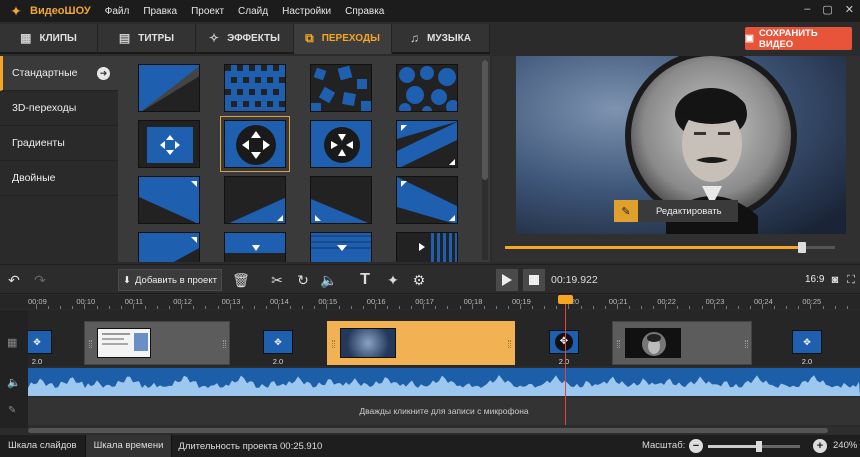  I want to click on timeline-scrollbar, so click(444, 430).